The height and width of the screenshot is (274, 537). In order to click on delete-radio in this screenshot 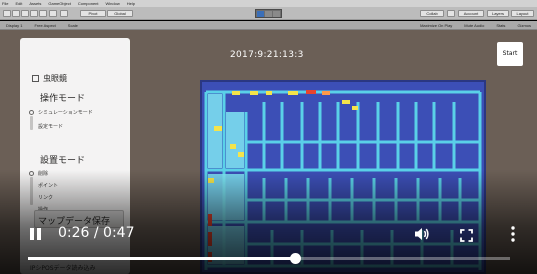, I will do `click(31, 173)`.